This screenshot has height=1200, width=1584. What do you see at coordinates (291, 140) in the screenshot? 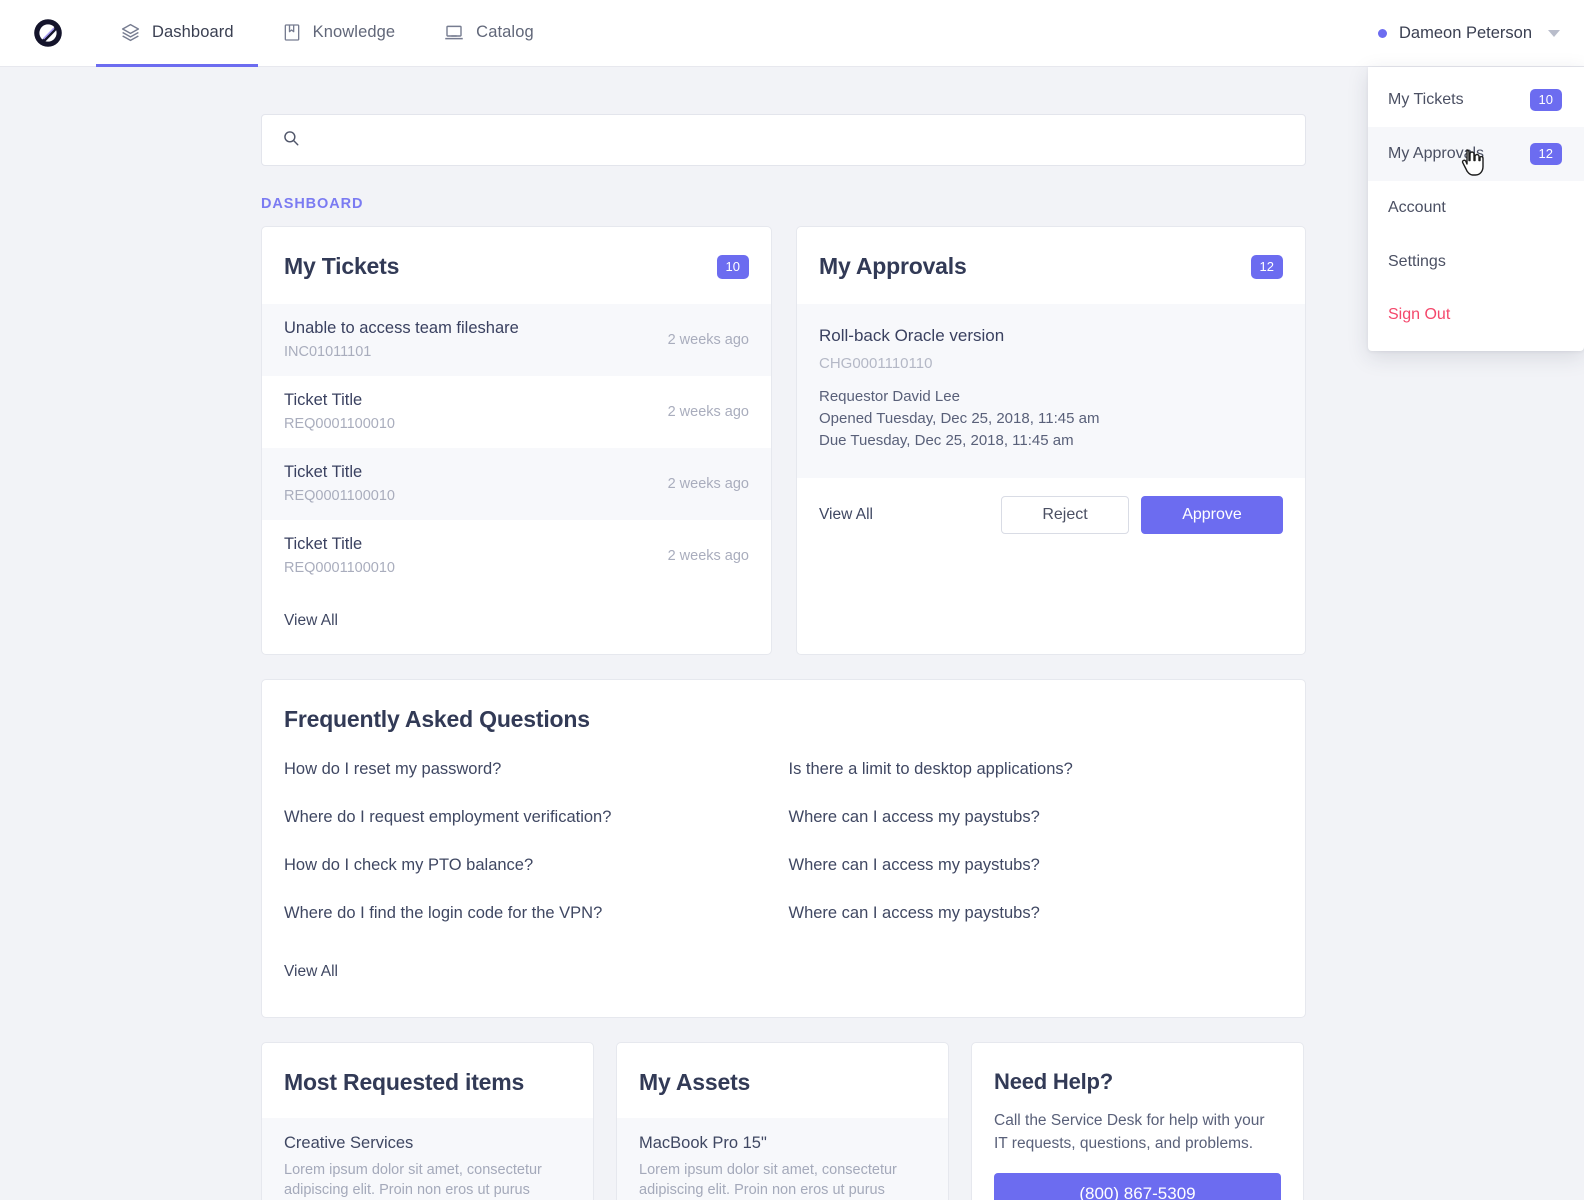
I see `search-icon` at bounding box center [291, 140].